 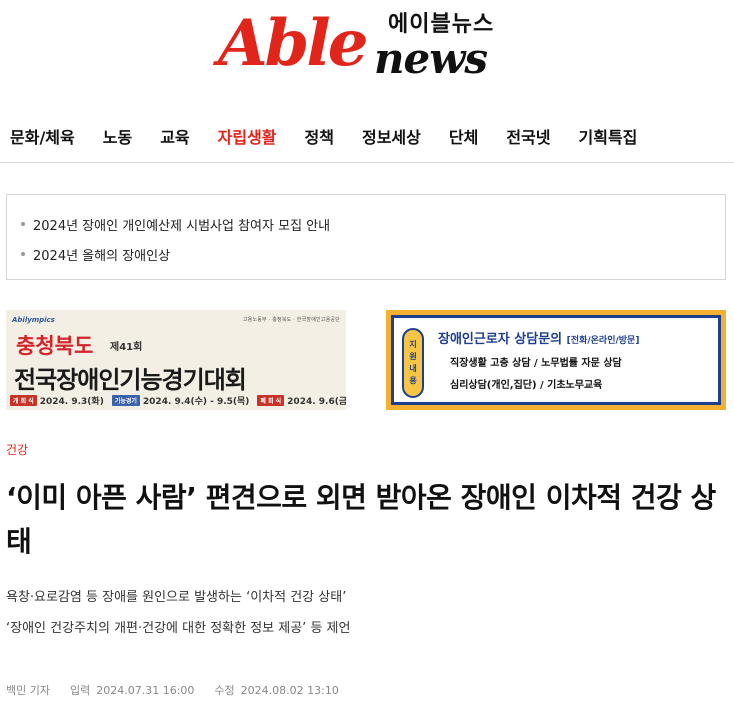 What do you see at coordinates (271, 400) in the screenshot?
I see `closing-tag: 폐 회 식` at bounding box center [271, 400].